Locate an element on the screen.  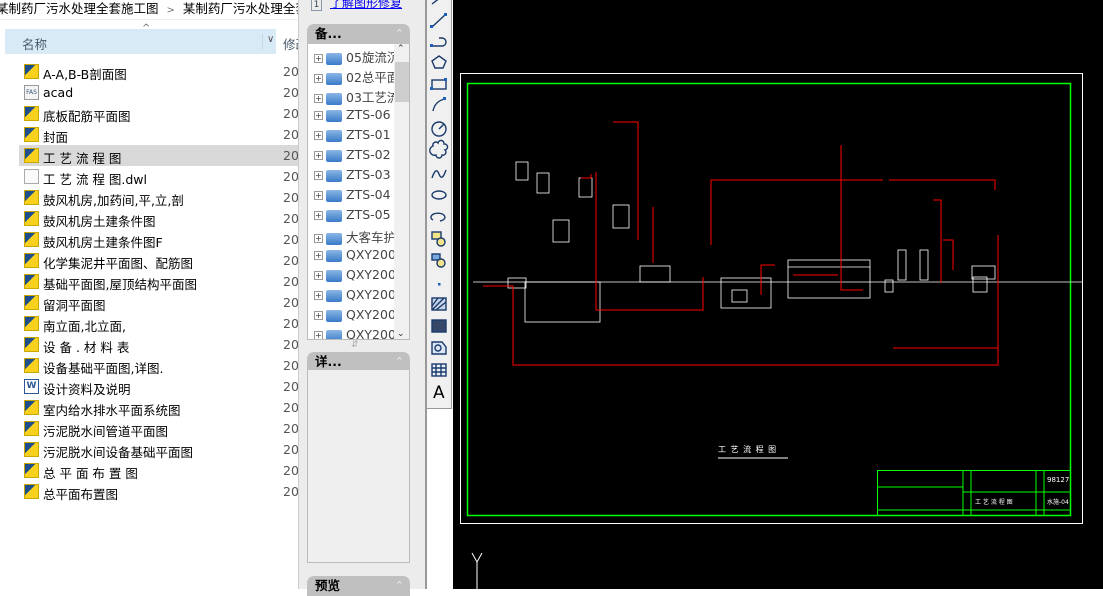
file-row: FAS acad 20 is located at coordinates (159, 92).